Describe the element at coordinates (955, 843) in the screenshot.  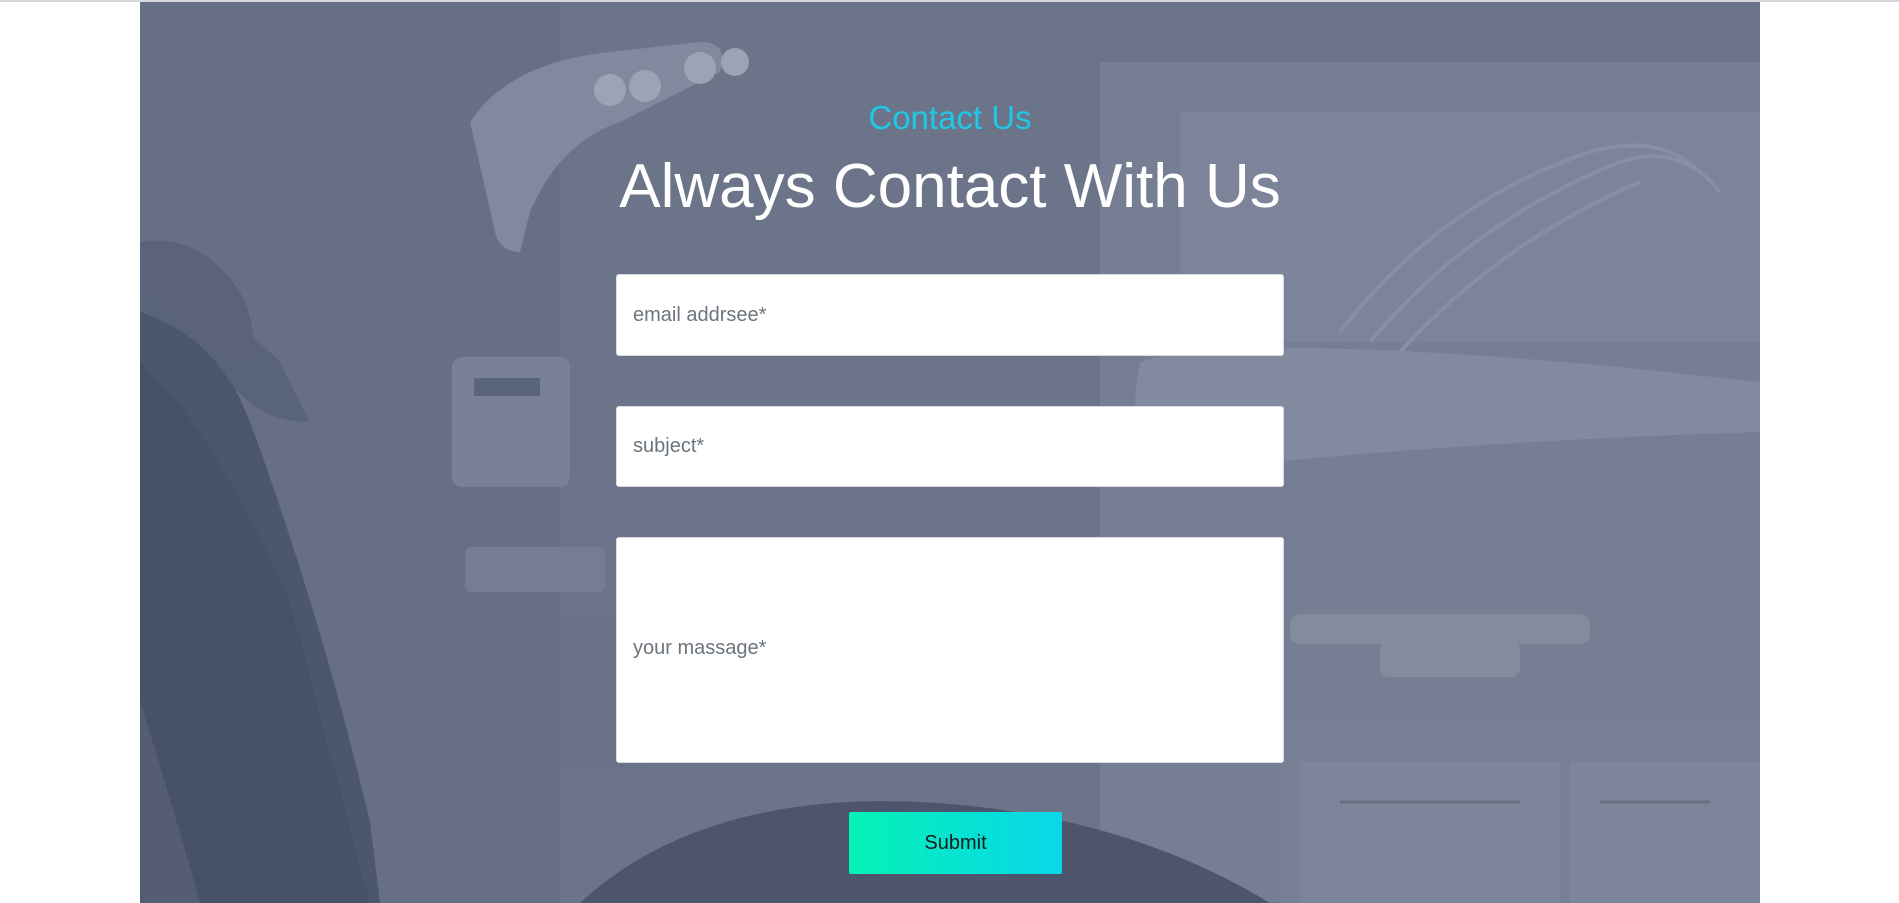
I see `submit-button: Submit` at that location.